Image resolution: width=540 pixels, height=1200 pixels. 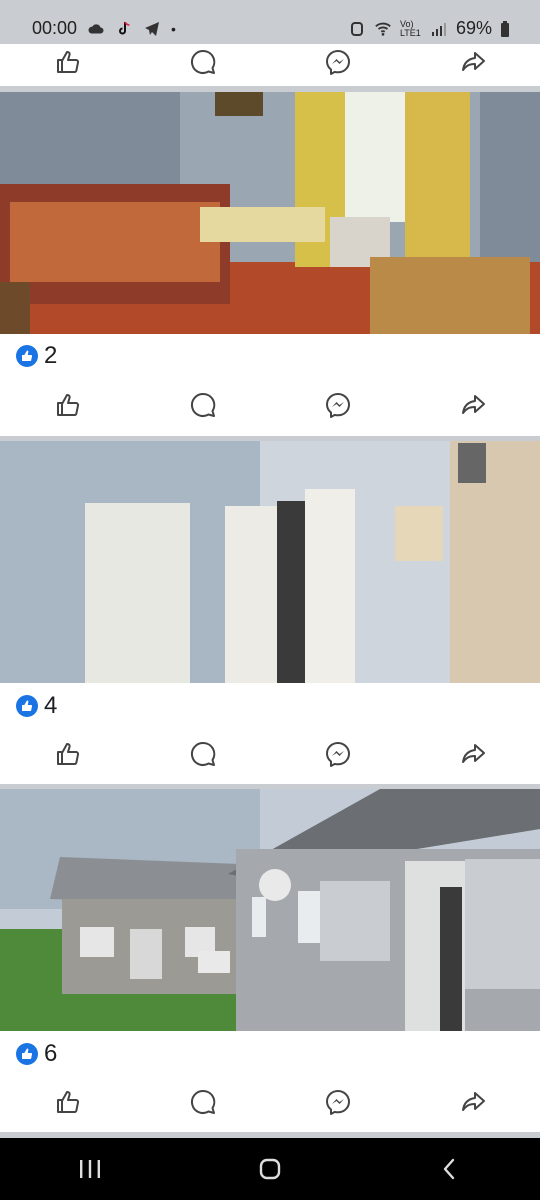 What do you see at coordinates (96, 28) in the screenshot?
I see `cloud-icon` at bounding box center [96, 28].